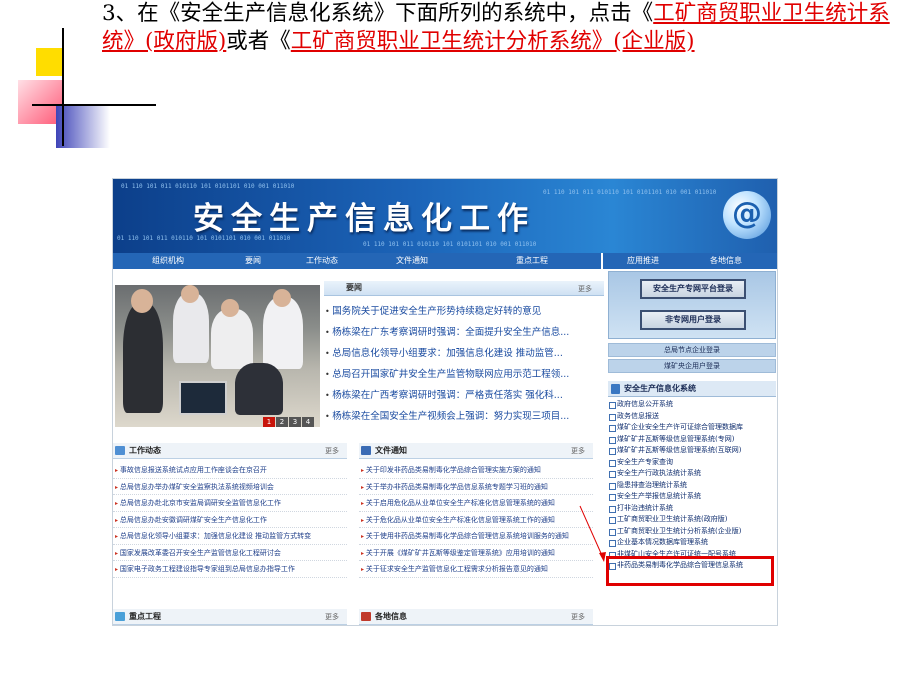 The image size is (920, 690). Describe the element at coordinates (253, 261) in the screenshot. I see `nav-item-news: 要闻` at that location.